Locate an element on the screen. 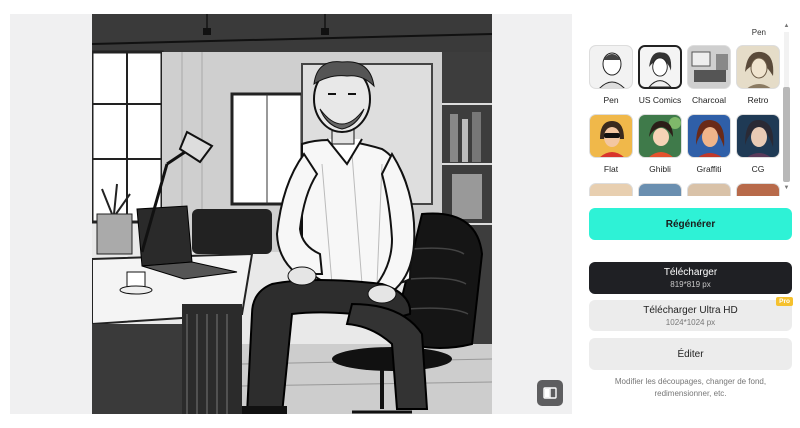  style-thumb-charcoal is located at coordinates (709, 67).